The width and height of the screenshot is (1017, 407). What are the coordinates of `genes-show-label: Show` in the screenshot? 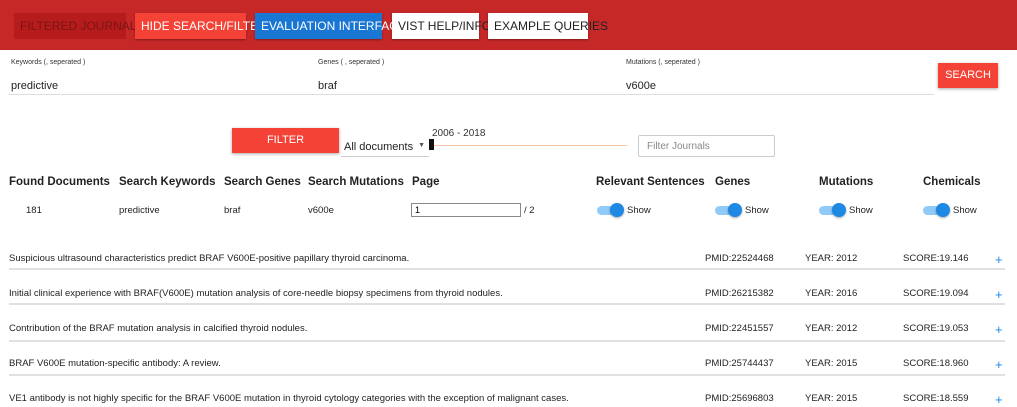 It's located at (757, 210).